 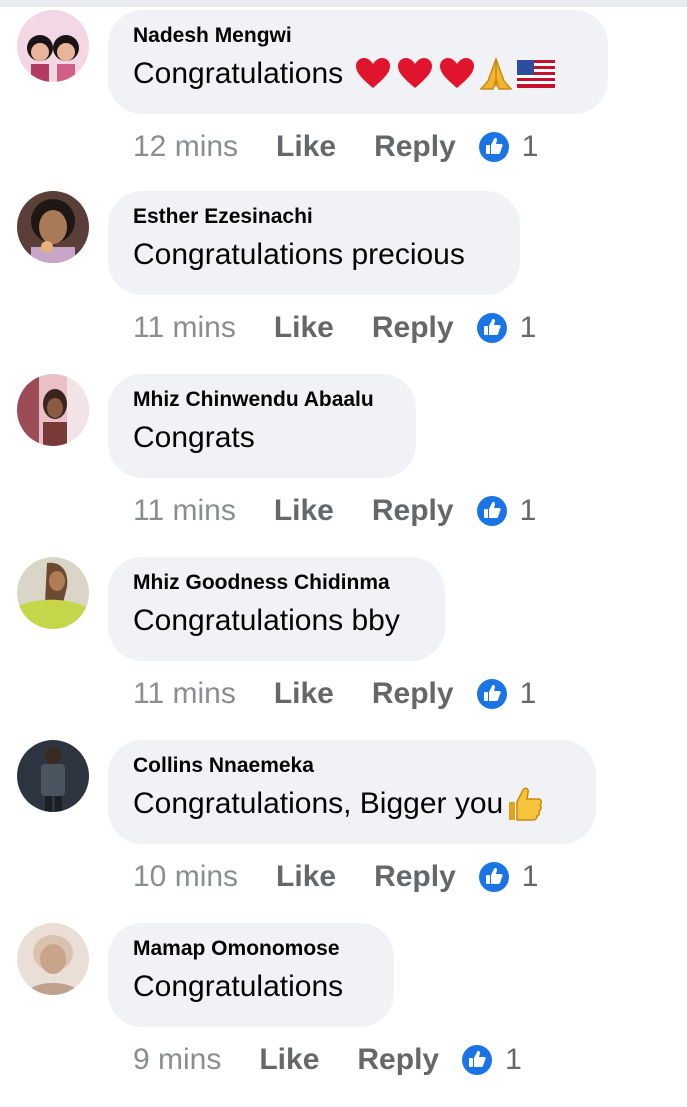 I want to click on comment-text-body: Congrats, so click(x=194, y=437).